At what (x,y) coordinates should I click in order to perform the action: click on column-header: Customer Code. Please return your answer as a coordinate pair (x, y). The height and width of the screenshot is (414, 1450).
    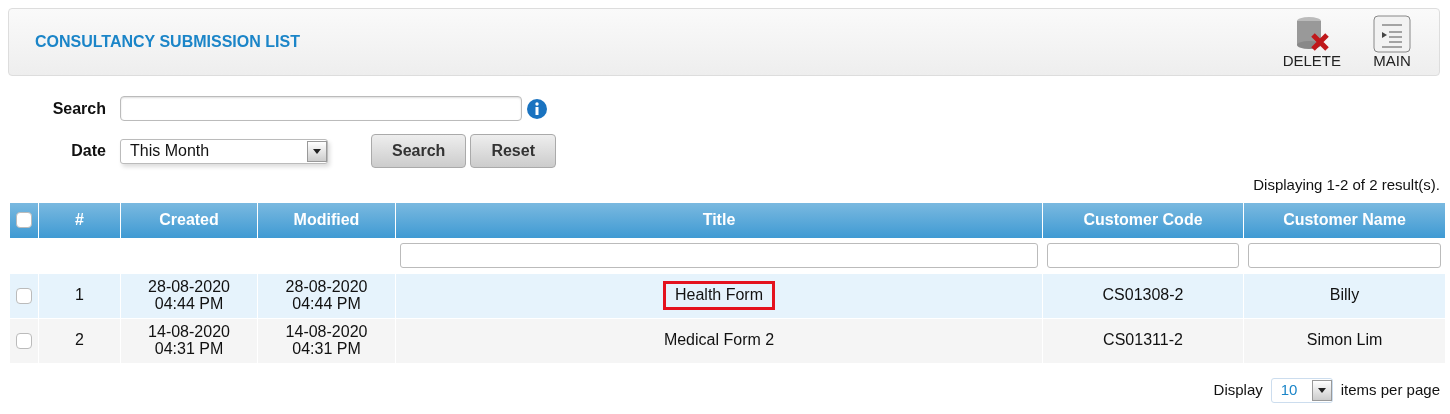
    Looking at the image, I should click on (1143, 220).